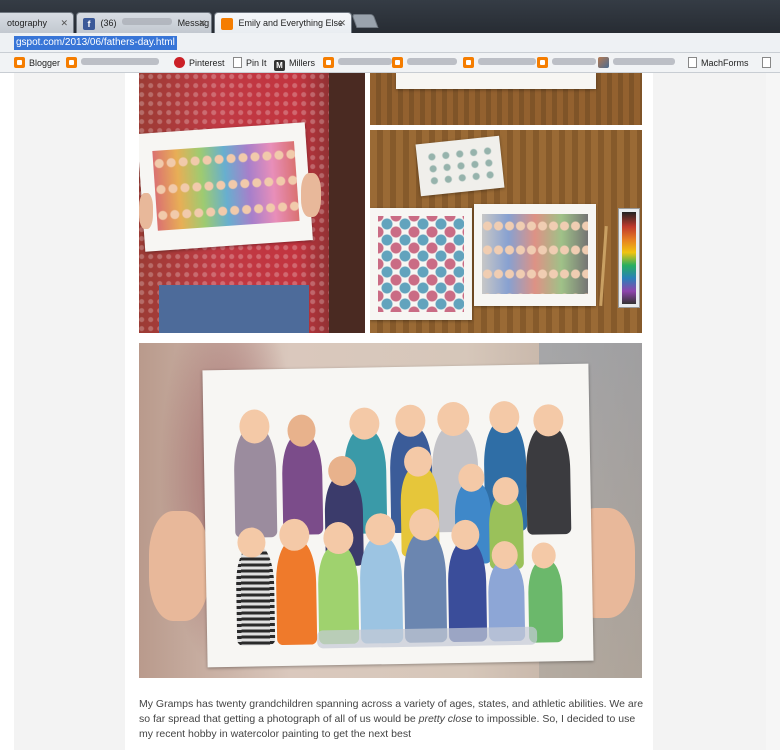 The width and height of the screenshot is (780, 750). Describe the element at coordinates (179, 62) in the screenshot. I see `pinterest-icon` at that location.